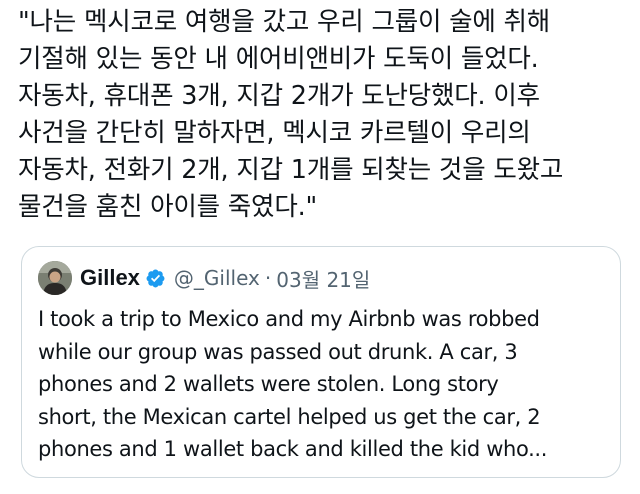  Describe the element at coordinates (155, 278) in the screenshot. I see `verified-badge-icon` at that location.